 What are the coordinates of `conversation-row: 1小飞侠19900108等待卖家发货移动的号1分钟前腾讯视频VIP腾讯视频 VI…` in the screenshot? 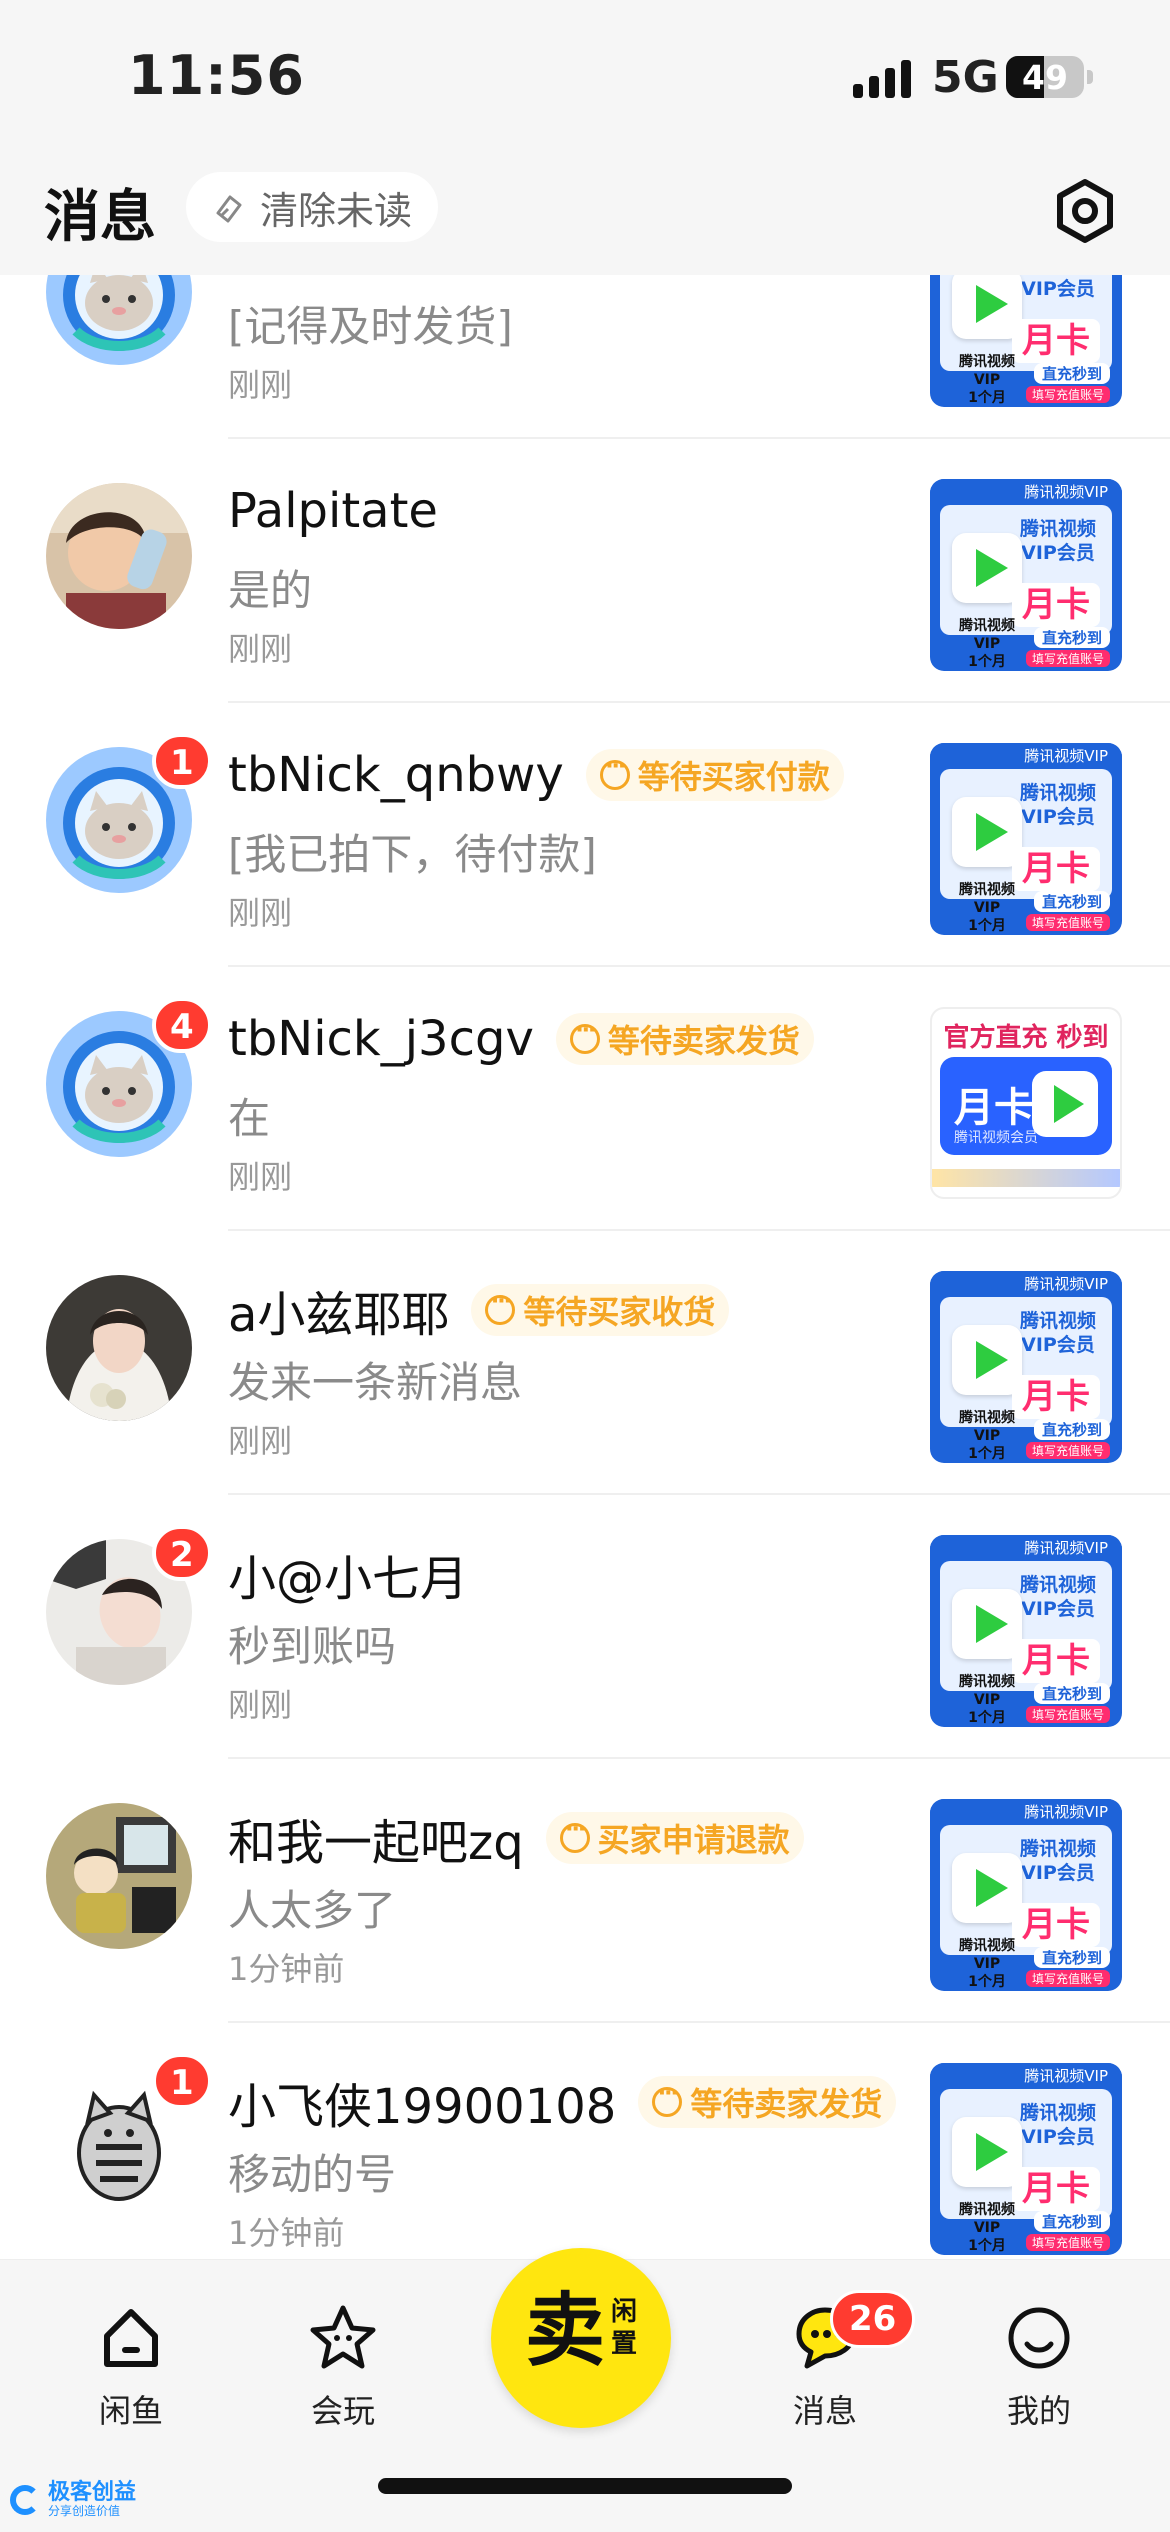 It's located at (585, 2141).